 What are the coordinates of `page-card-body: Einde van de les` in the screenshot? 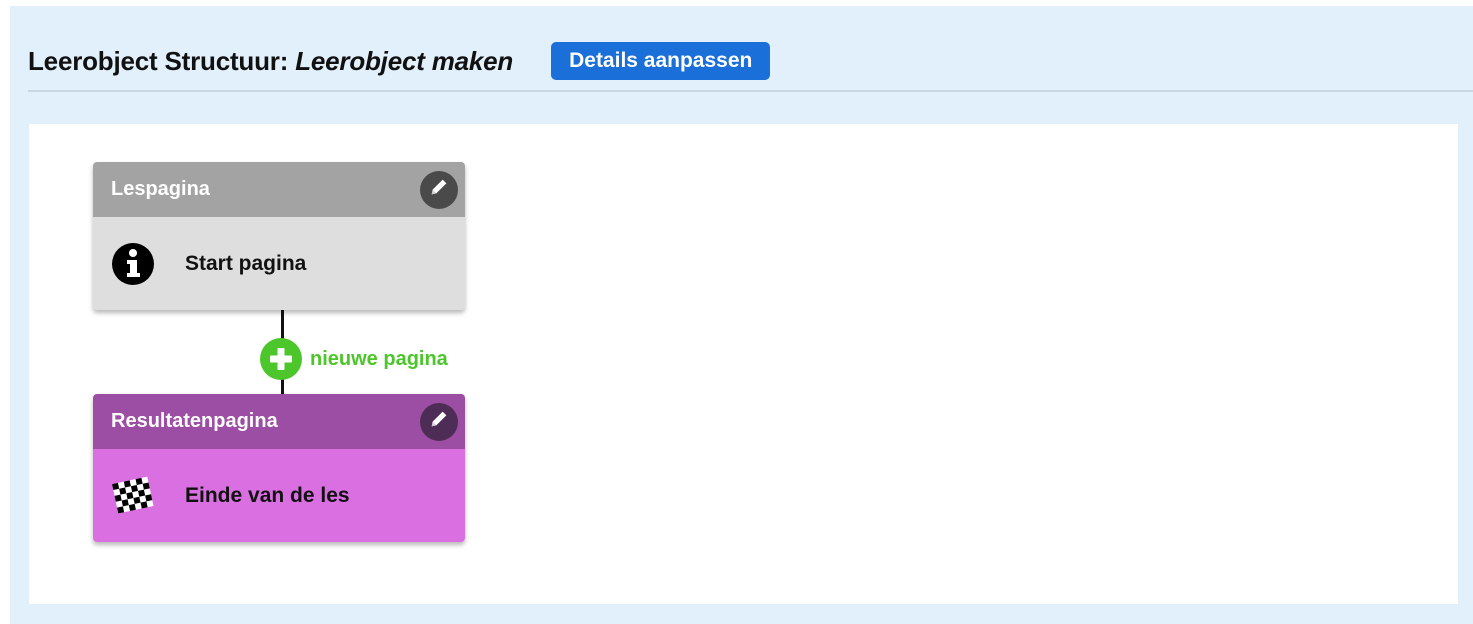 It's located at (279, 495).